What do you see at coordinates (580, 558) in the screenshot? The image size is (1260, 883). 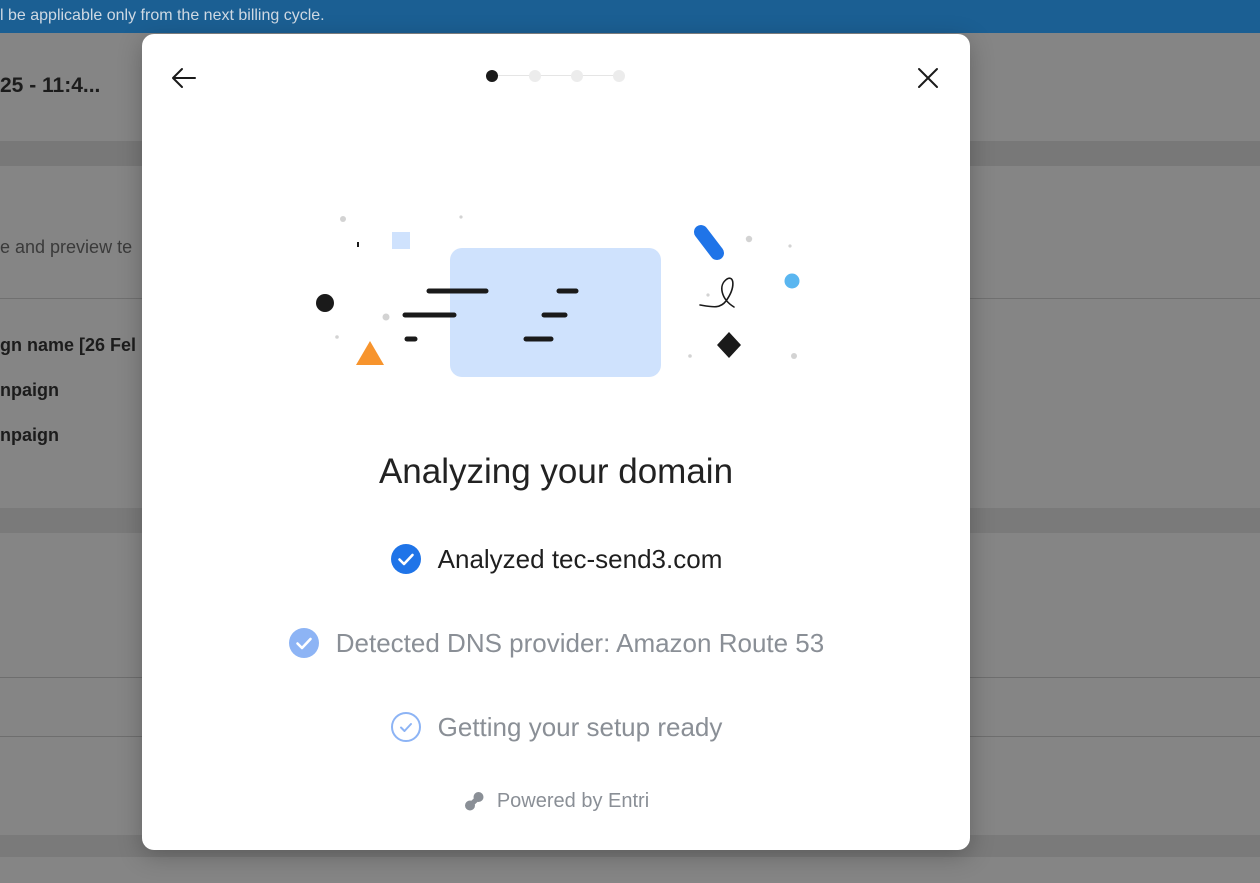 I see `status-step-text: Analyzed tec-send3.com` at bounding box center [580, 558].